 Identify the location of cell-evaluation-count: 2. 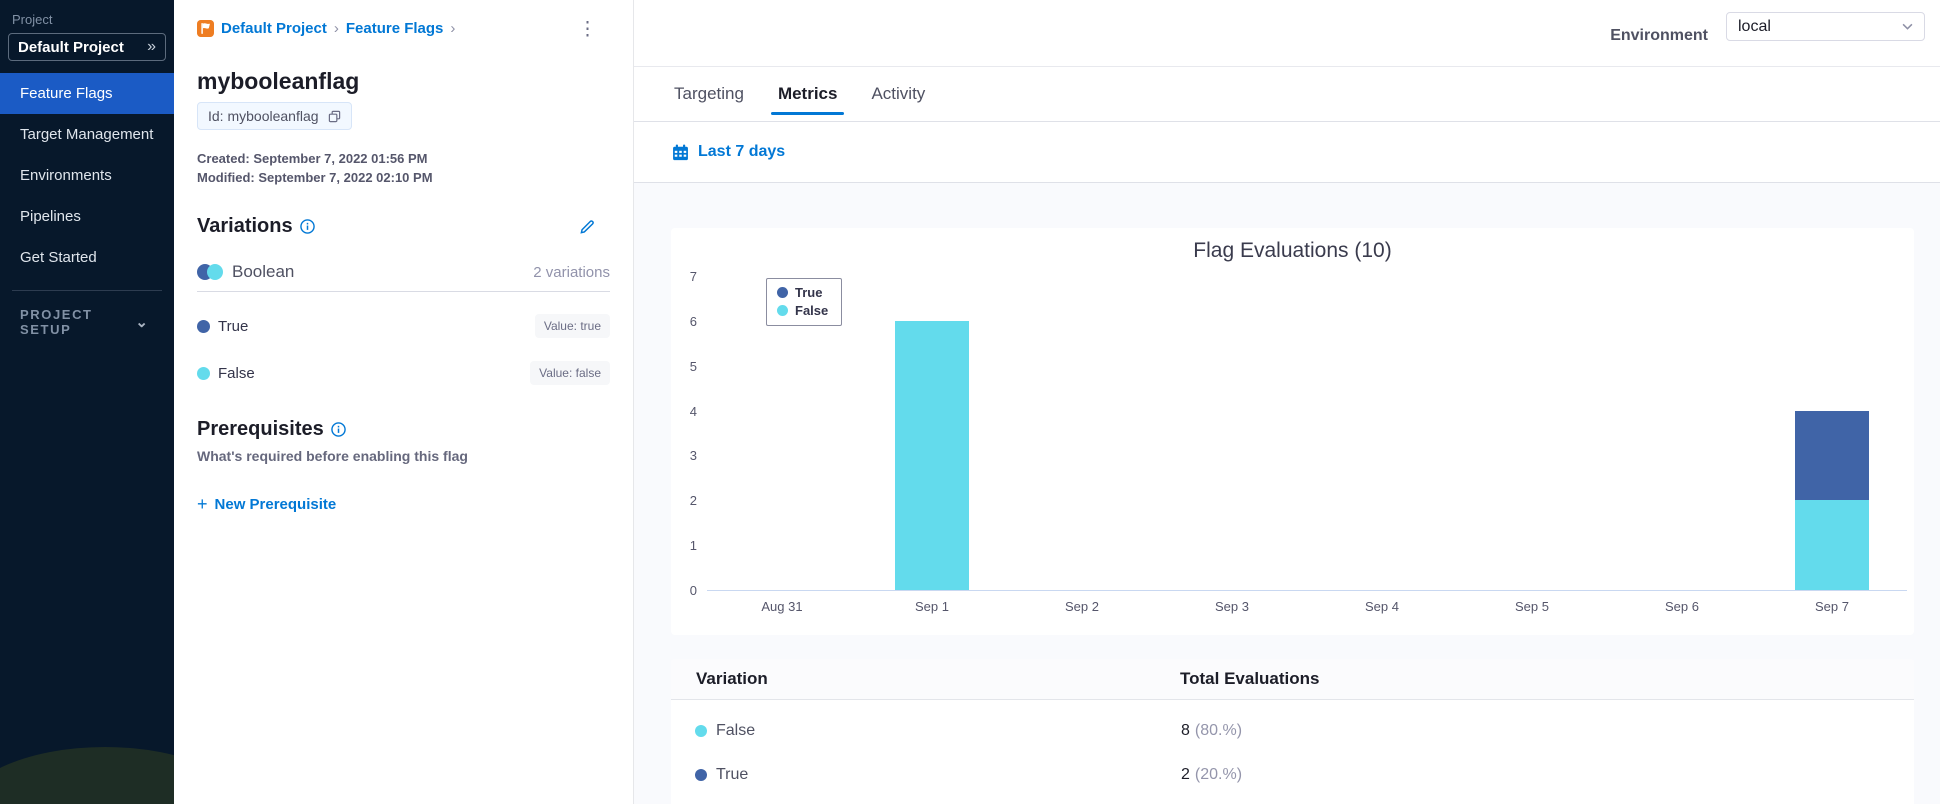
(1185, 774).